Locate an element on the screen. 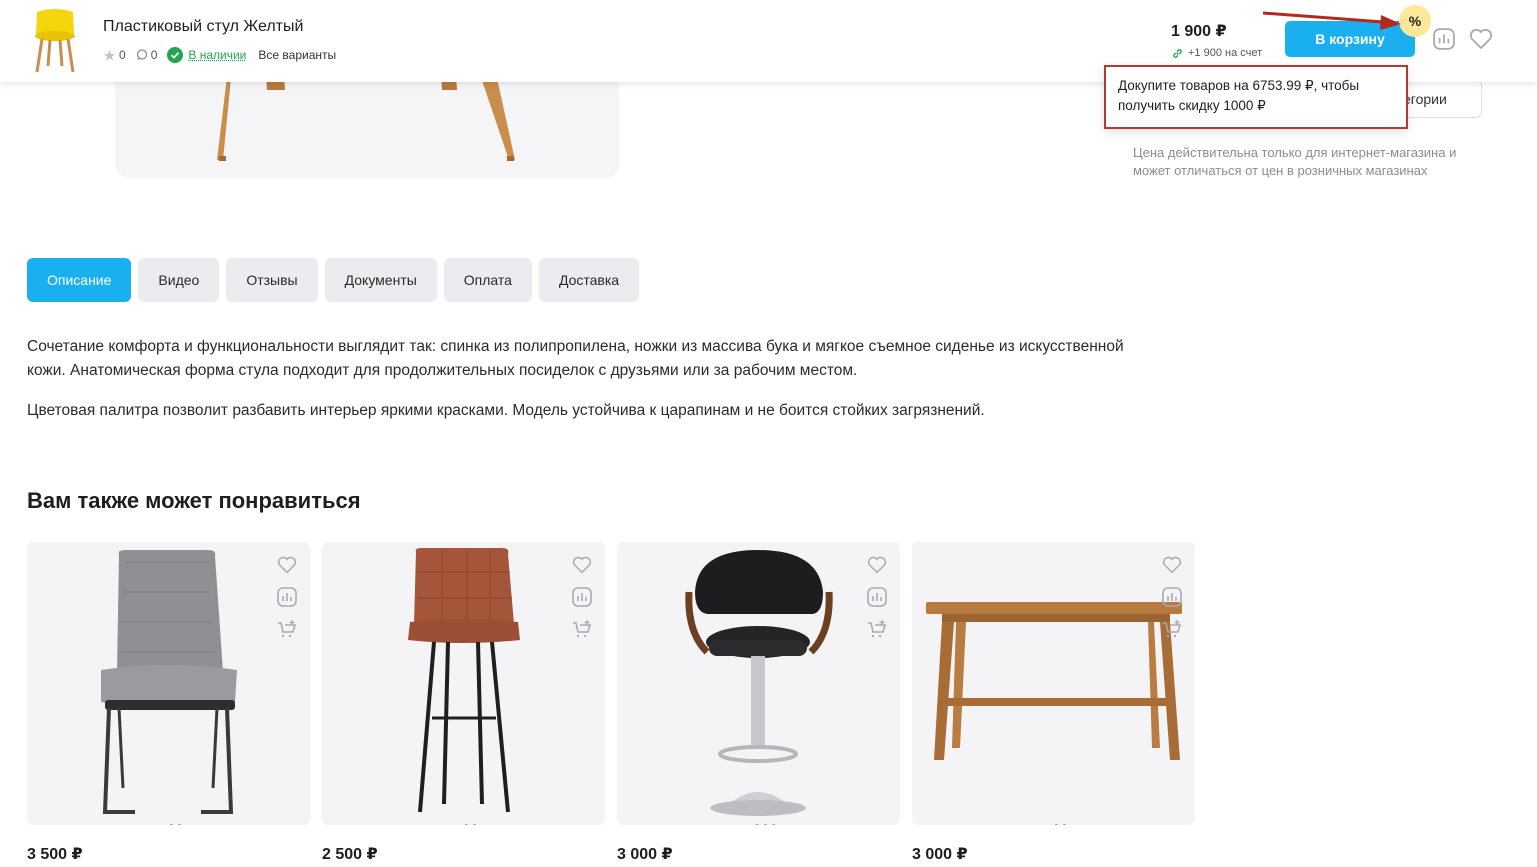  all-variants-link: Все варианты is located at coordinates (297, 55).